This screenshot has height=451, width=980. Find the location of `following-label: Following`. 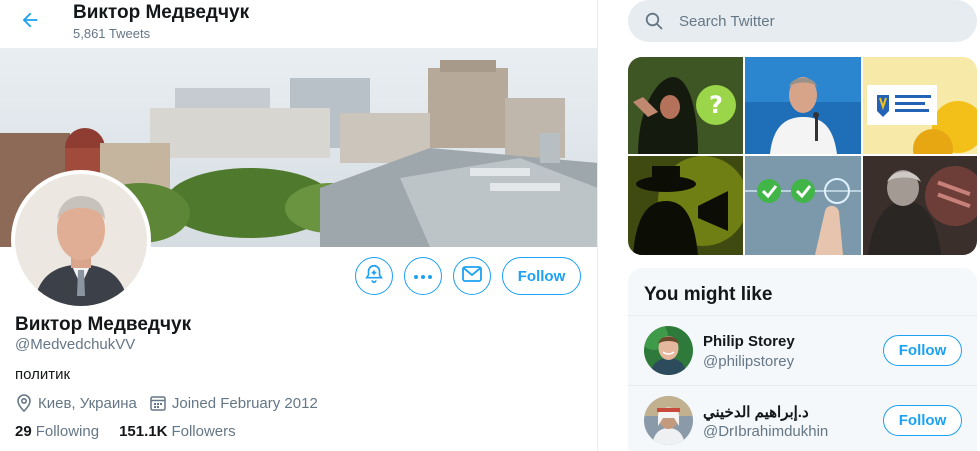

following-label: Following is located at coordinates (67, 431).